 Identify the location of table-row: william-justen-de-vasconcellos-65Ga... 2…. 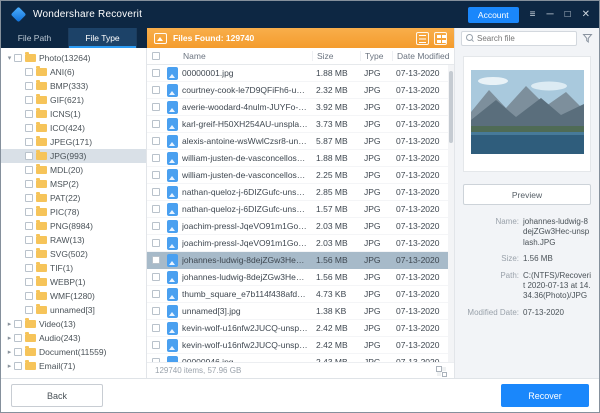
(300, 175).